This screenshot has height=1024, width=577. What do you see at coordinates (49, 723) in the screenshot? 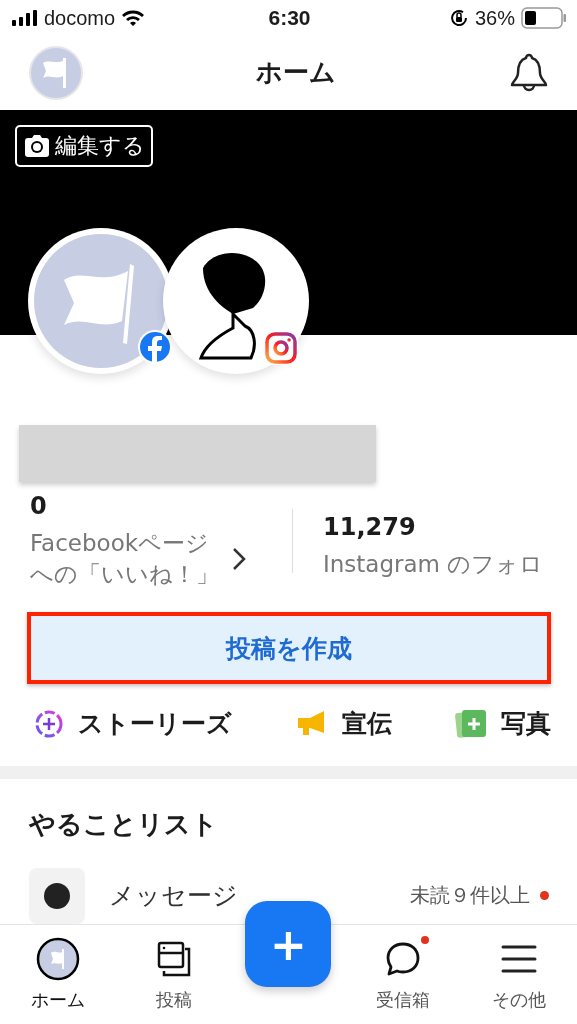
I see `story-add-icon` at bounding box center [49, 723].